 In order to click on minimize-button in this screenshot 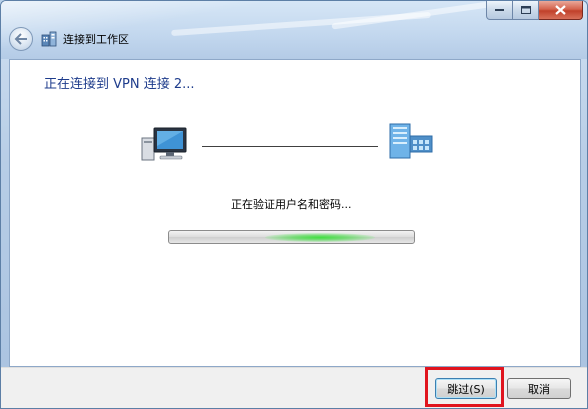, I will do `click(499, 10)`.